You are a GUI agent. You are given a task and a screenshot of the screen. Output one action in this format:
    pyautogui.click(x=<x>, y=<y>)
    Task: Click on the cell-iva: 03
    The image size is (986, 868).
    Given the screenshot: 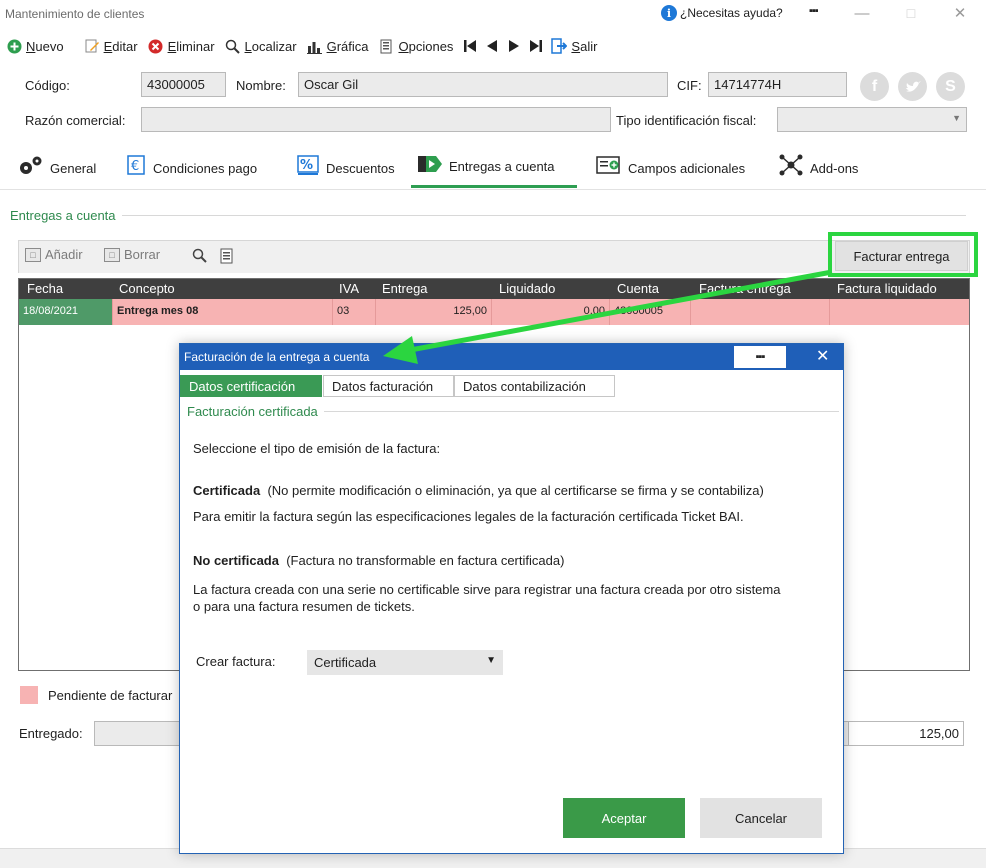 What is the action you would take?
    pyautogui.click(x=354, y=312)
    